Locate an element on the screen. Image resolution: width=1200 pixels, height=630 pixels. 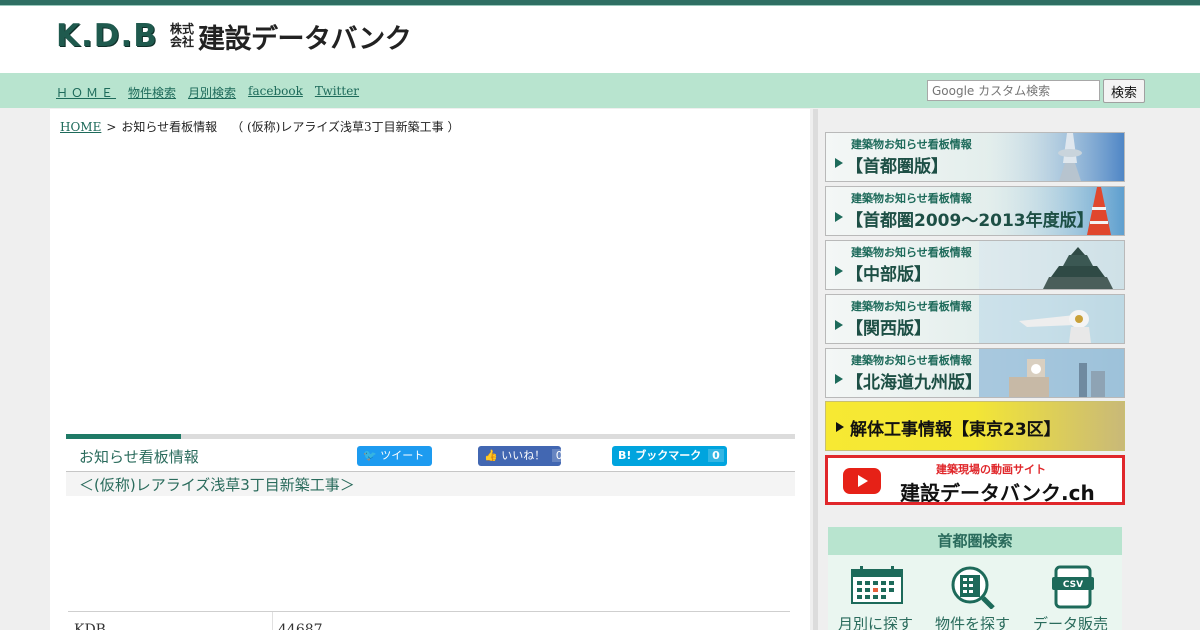
calendar-icon is located at coordinates (877, 585).